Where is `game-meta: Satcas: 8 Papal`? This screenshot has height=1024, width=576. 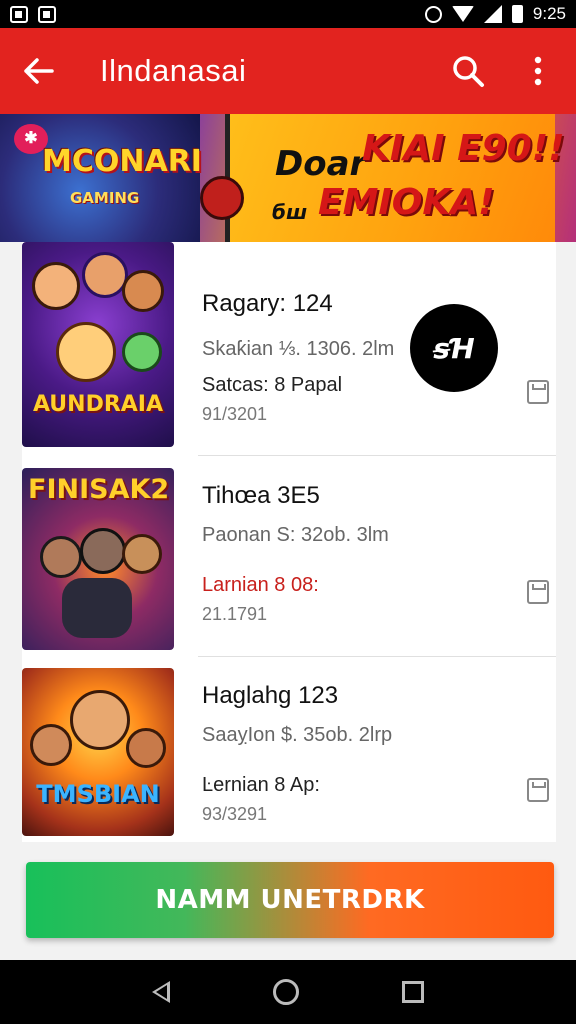
game-meta: Satcas: 8 Papal is located at coordinates (272, 385).